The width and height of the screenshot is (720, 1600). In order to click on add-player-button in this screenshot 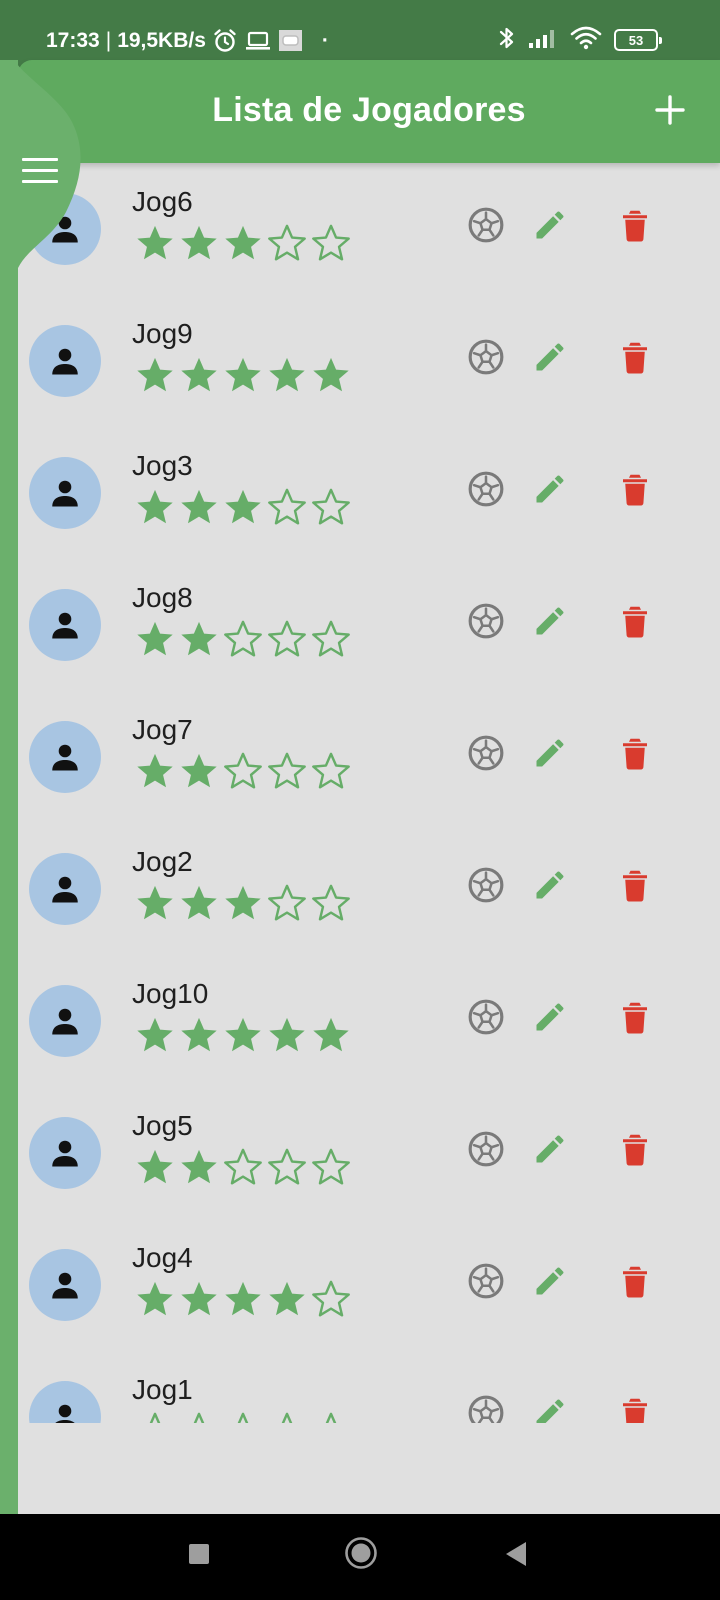, I will do `click(670, 110)`.